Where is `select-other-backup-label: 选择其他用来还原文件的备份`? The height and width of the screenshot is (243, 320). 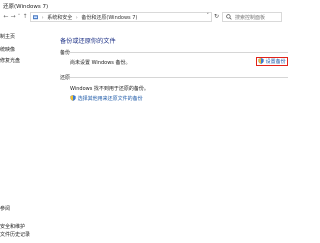 select-other-backup-label: 选择其他用来还原文件的备份 is located at coordinates (110, 99).